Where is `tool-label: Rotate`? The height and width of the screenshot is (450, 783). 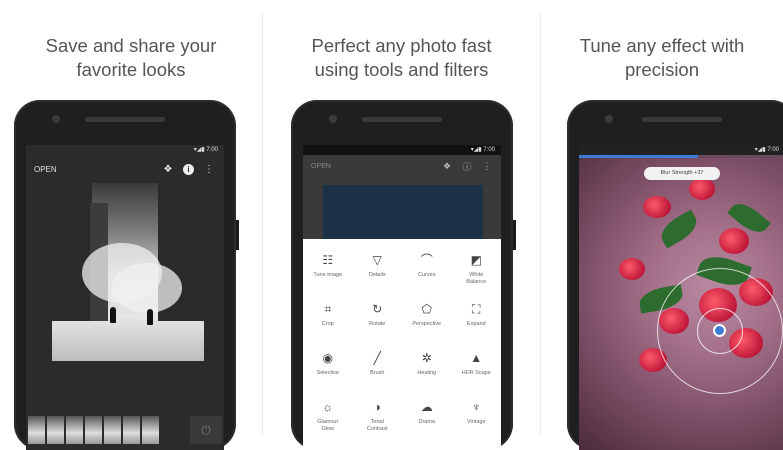
tool-label: Rotate is located at coordinates (377, 324).